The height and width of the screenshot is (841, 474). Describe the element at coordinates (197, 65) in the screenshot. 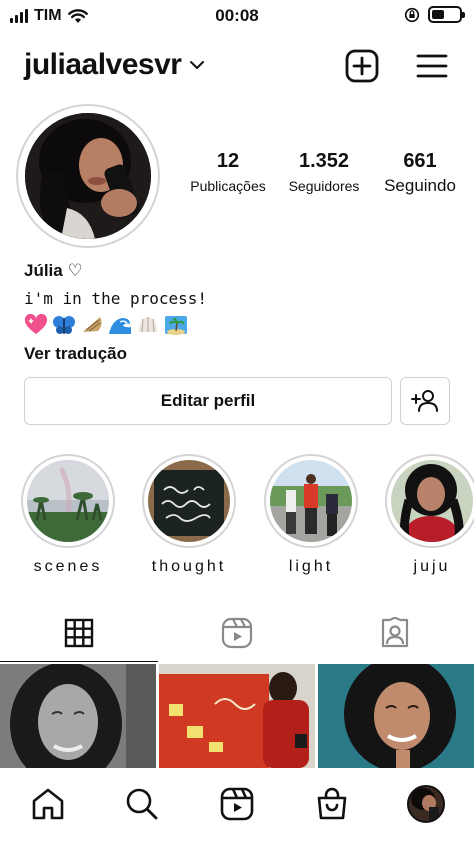

I see `chevron-down-icon` at that location.